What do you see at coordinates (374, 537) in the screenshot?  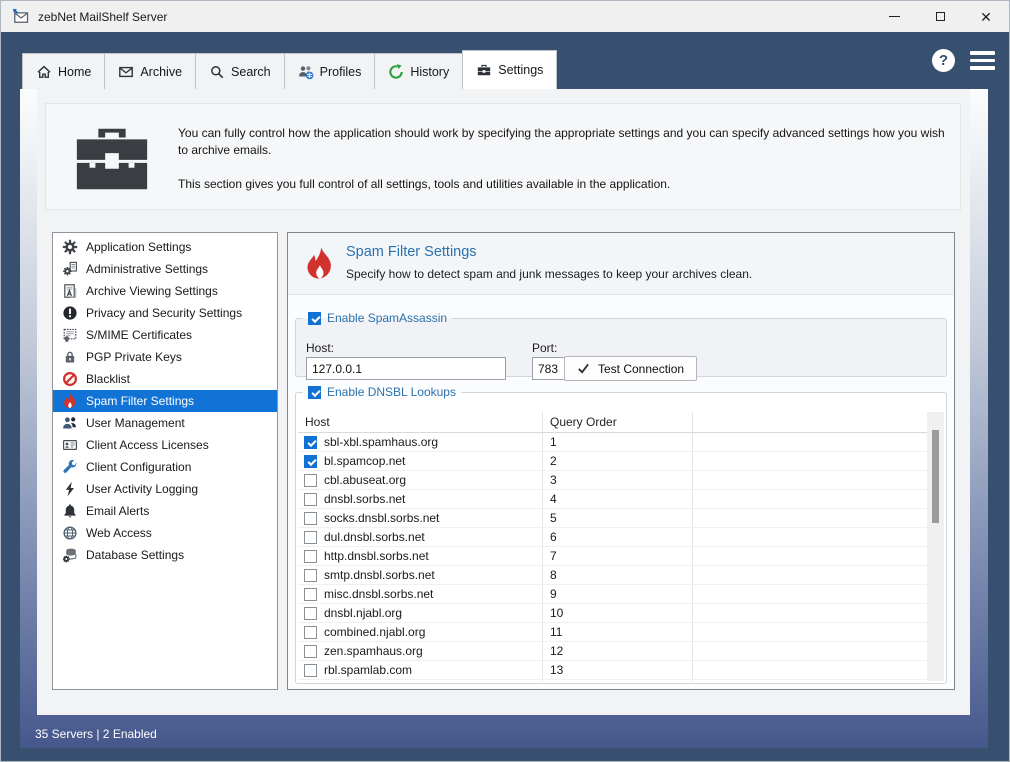 I see `dnsbl-host: dul.dnsbl.sorbs.net` at bounding box center [374, 537].